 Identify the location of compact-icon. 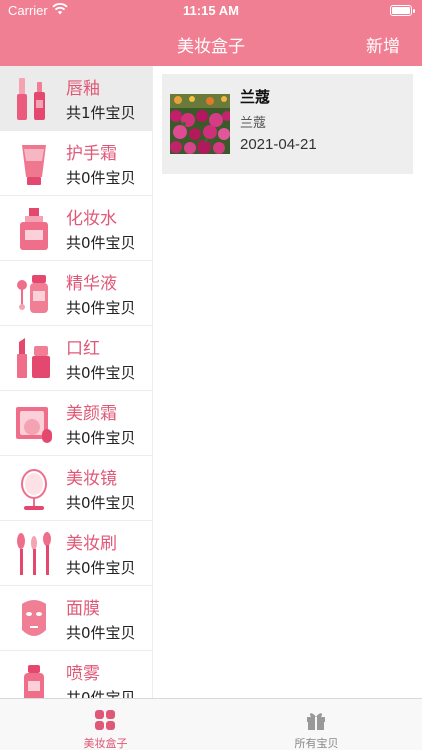
(34, 425).